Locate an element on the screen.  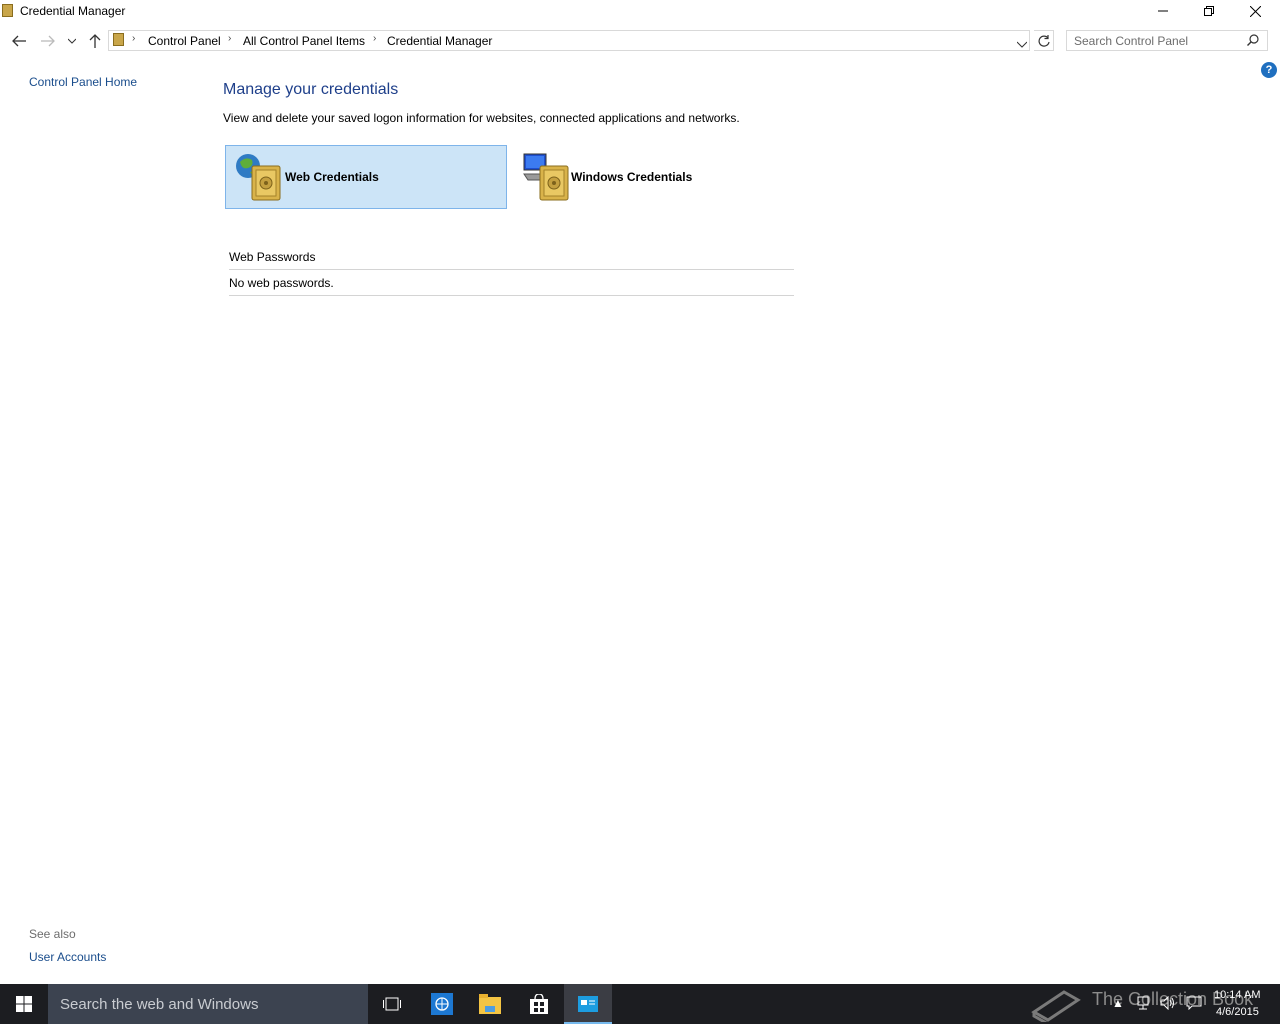
breadcrumb-control-panel: Control Panel is located at coordinates (184, 41).